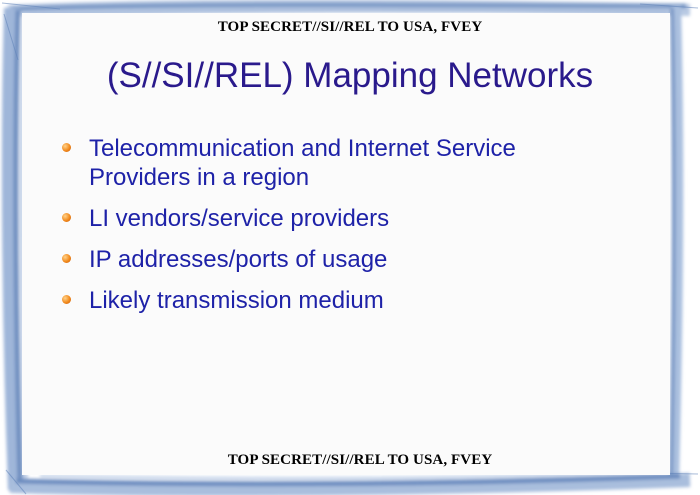 This screenshot has width=700, height=495. What do you see at coordinates (350, 75) in the screenshot?
I see `slide-title: (S//SI//REL) Mapping Networks` at bounding box center [350, 75].